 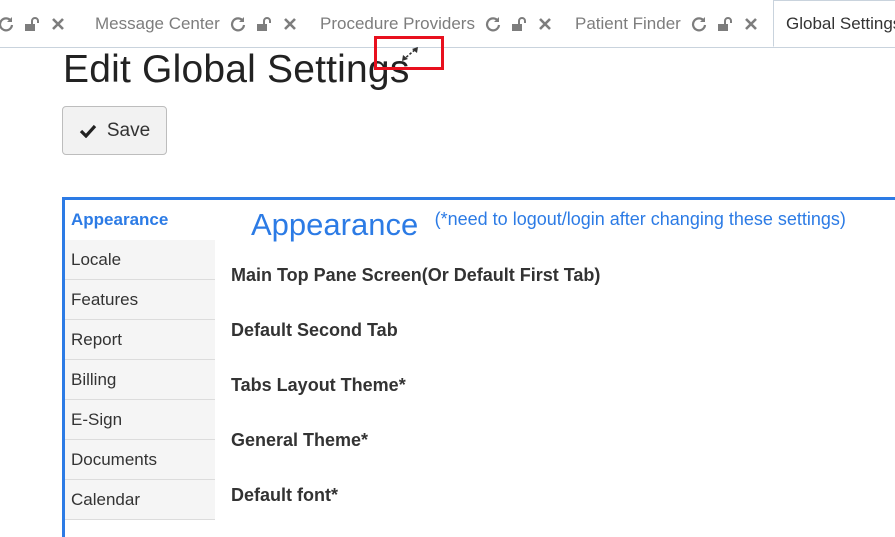 I want to click on nav-item-billing: Billing, so click(x=140, y=380).